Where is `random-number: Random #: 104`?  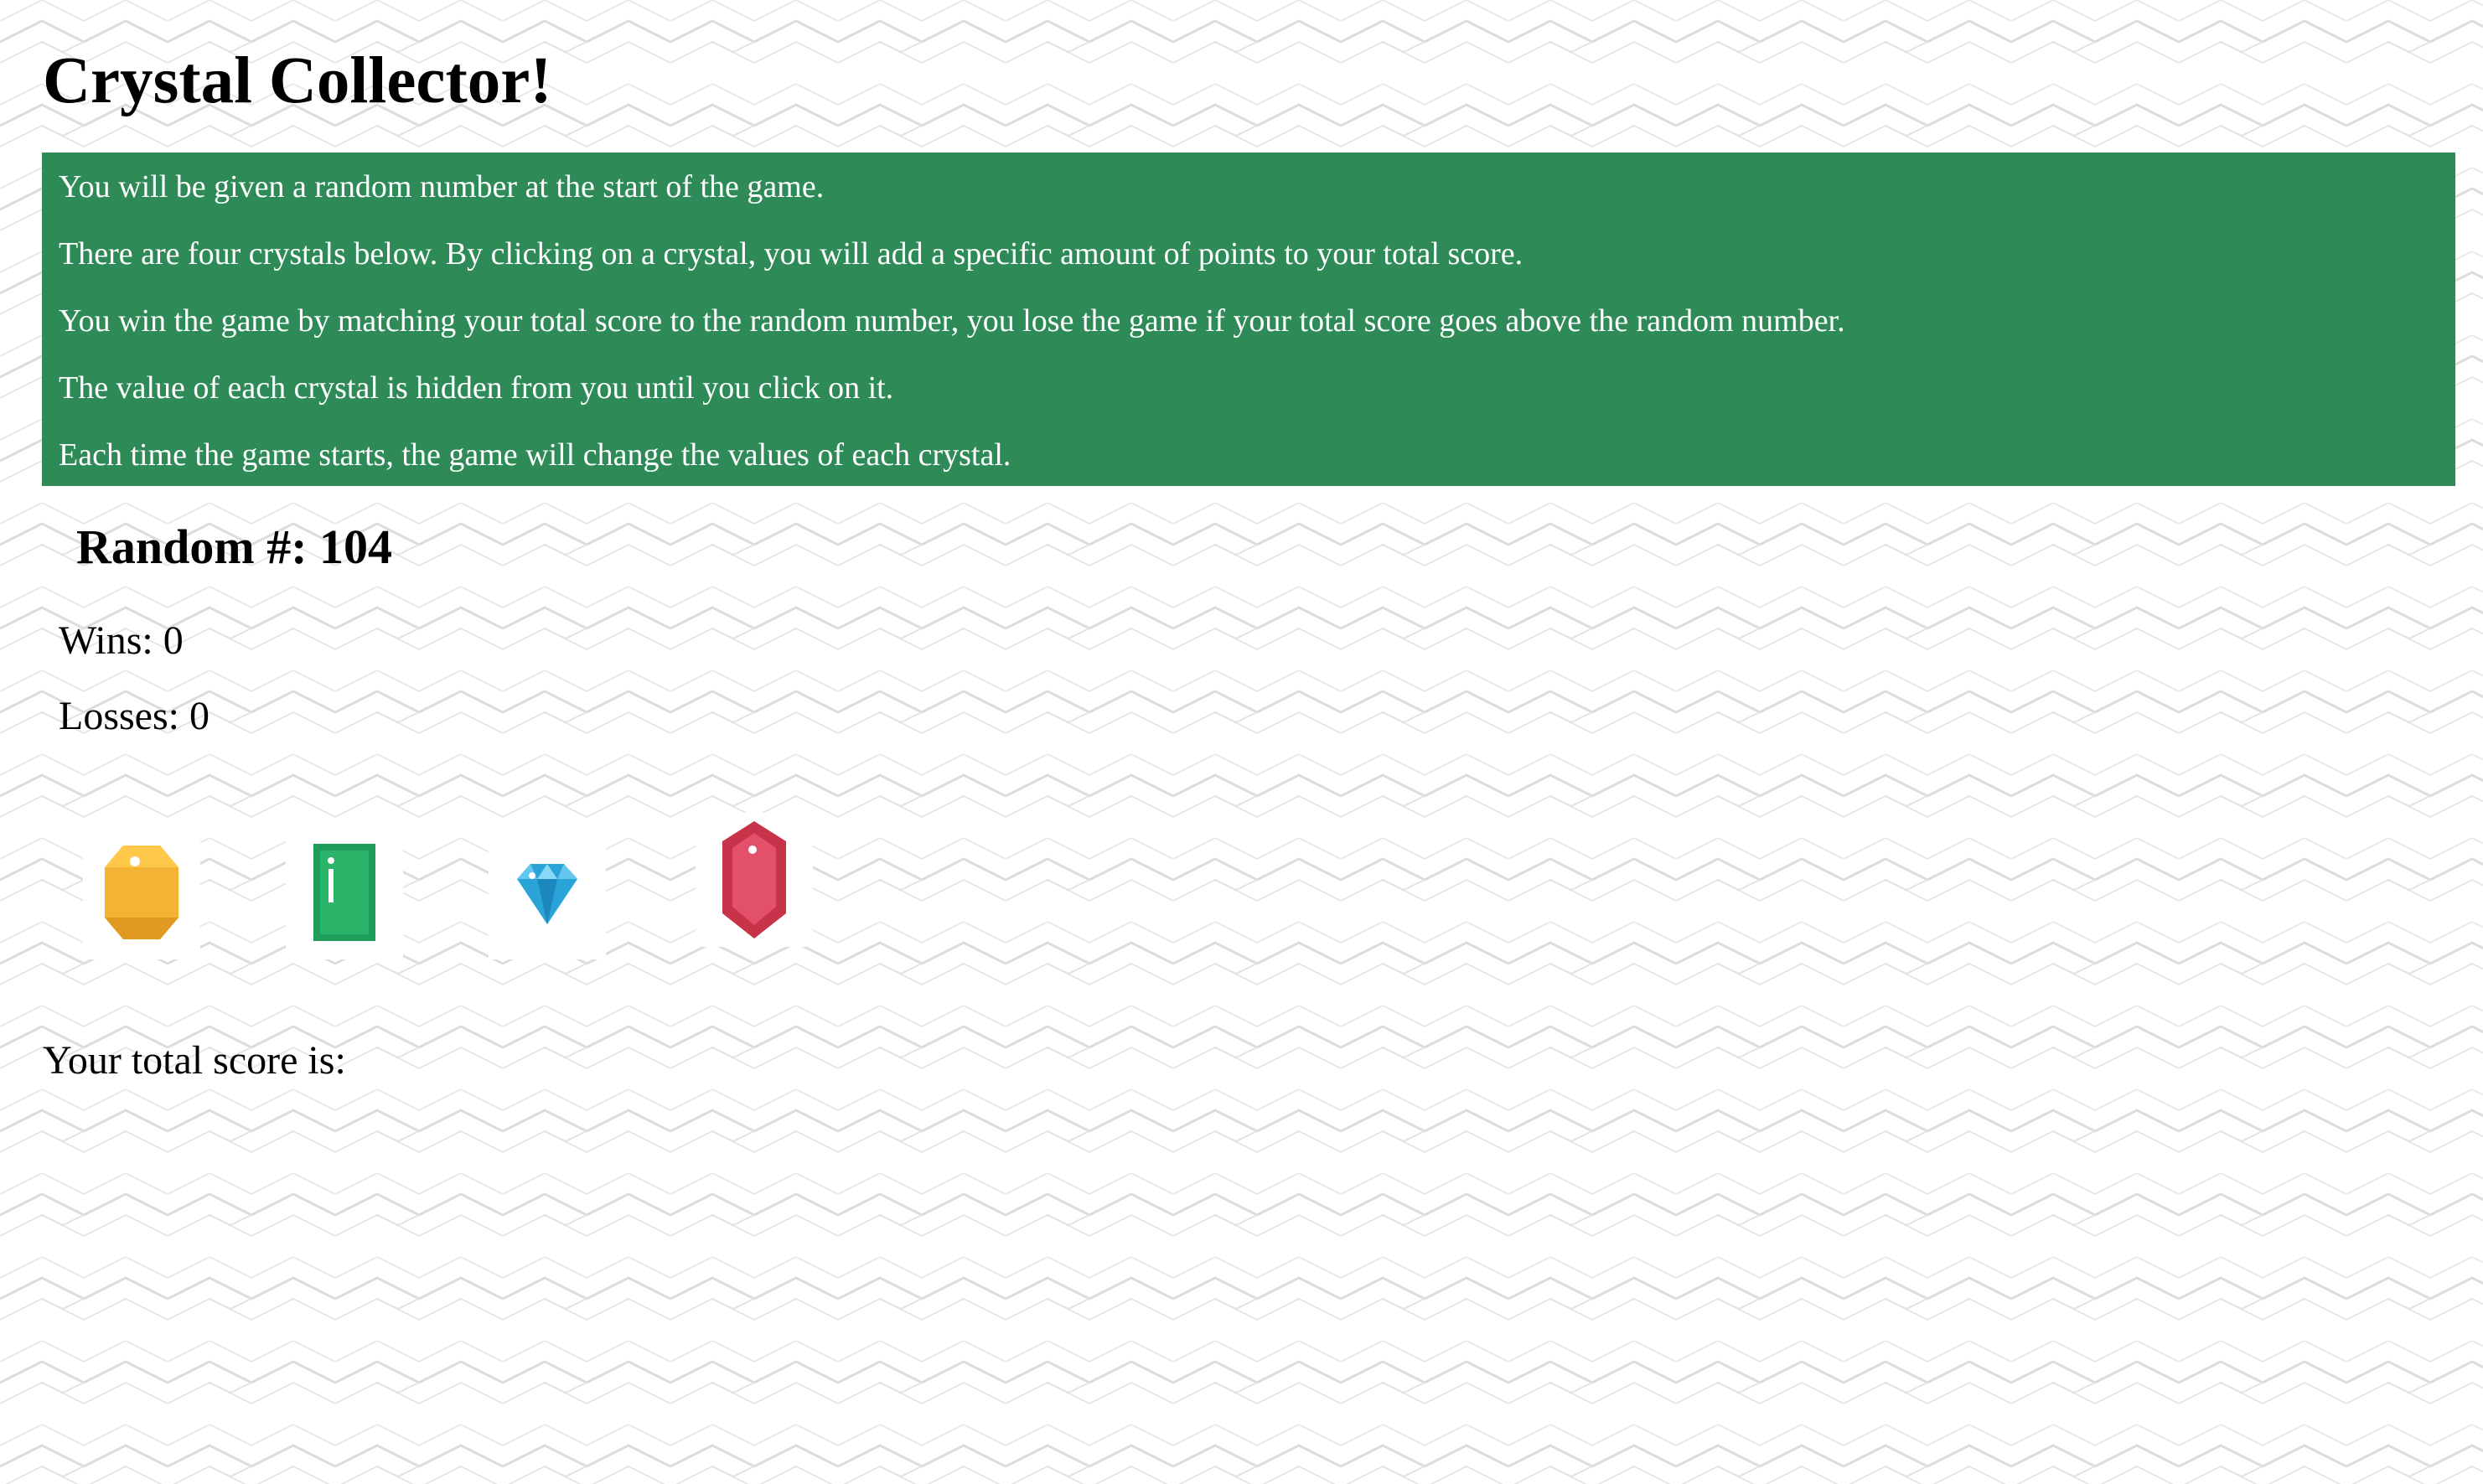
random-number: Random #: 104 is located at coordinates (235, 547).